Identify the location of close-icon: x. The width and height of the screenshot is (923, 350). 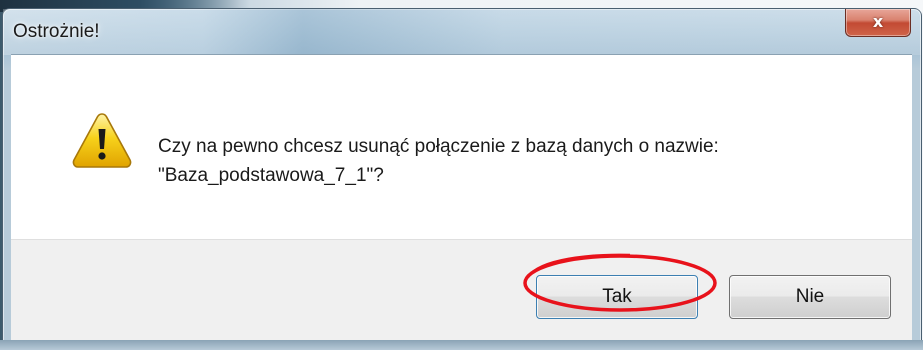
(878, 21).